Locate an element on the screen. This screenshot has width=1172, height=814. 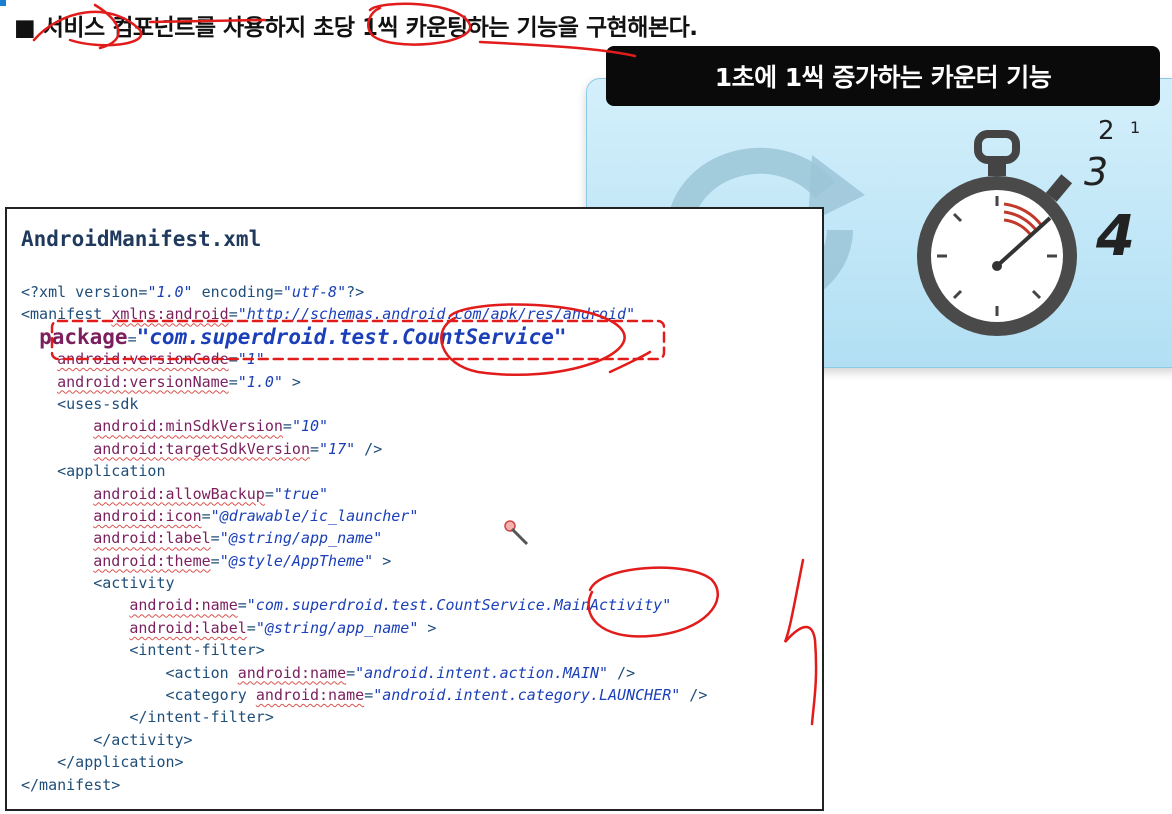
code-line: android:label="@string/app_name" > is located at coordinates (364, 628).